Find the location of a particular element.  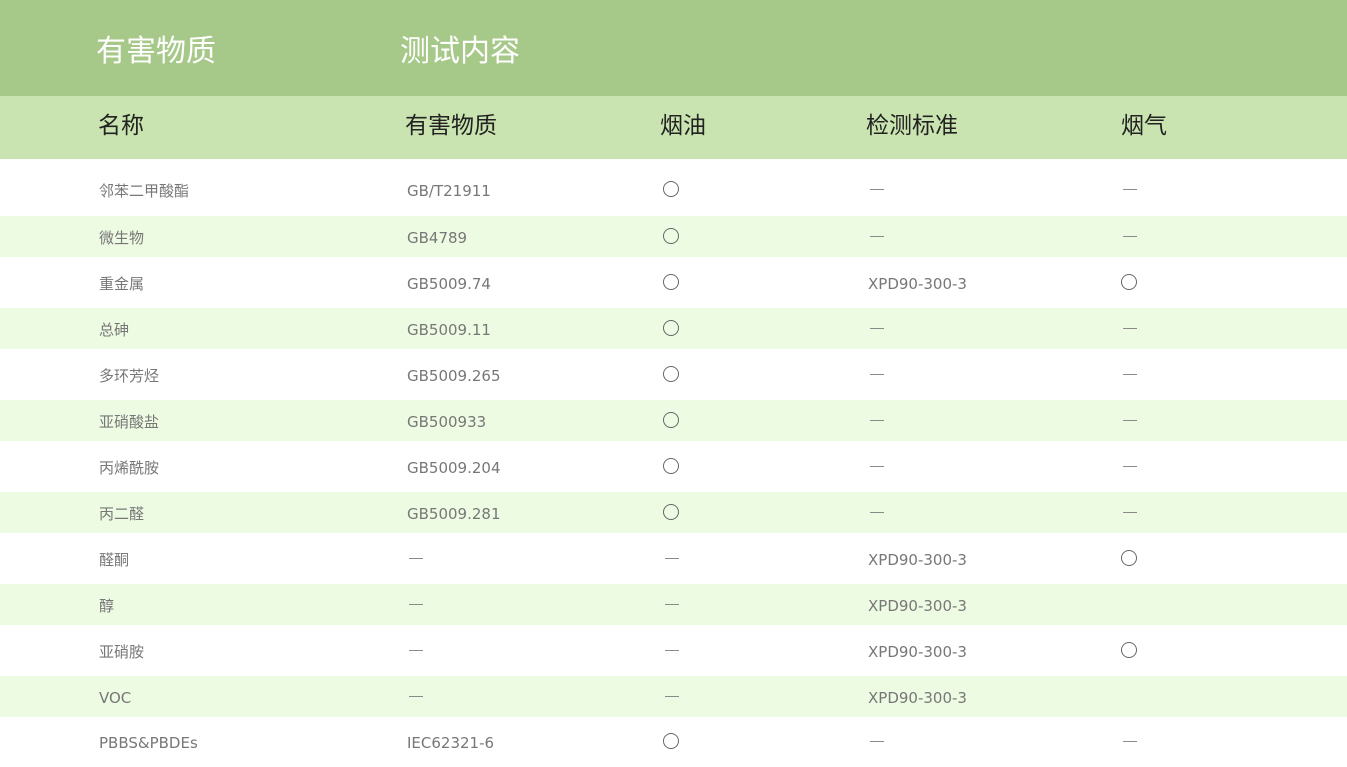

cell-substance: IEC62321-6 is located at coordinates (451, 743).